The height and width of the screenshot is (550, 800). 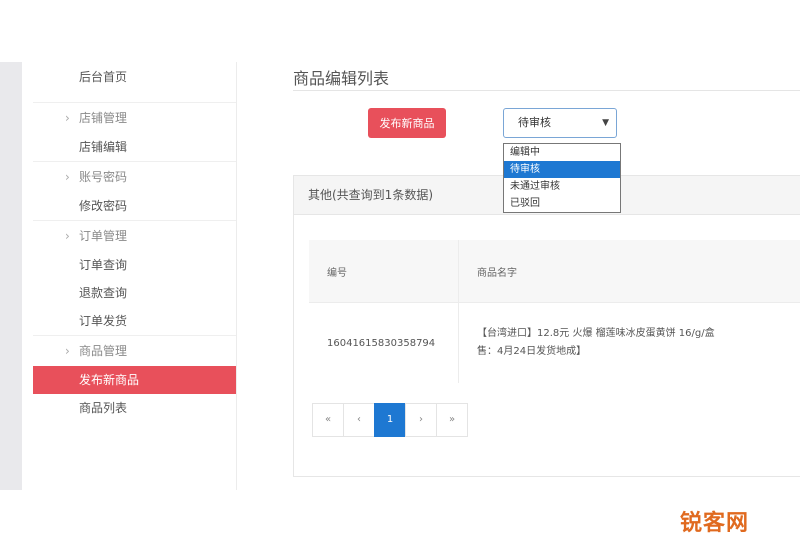 I want to click on status-option-rejected-review: 未通过审核, so click(x=562, y=186).